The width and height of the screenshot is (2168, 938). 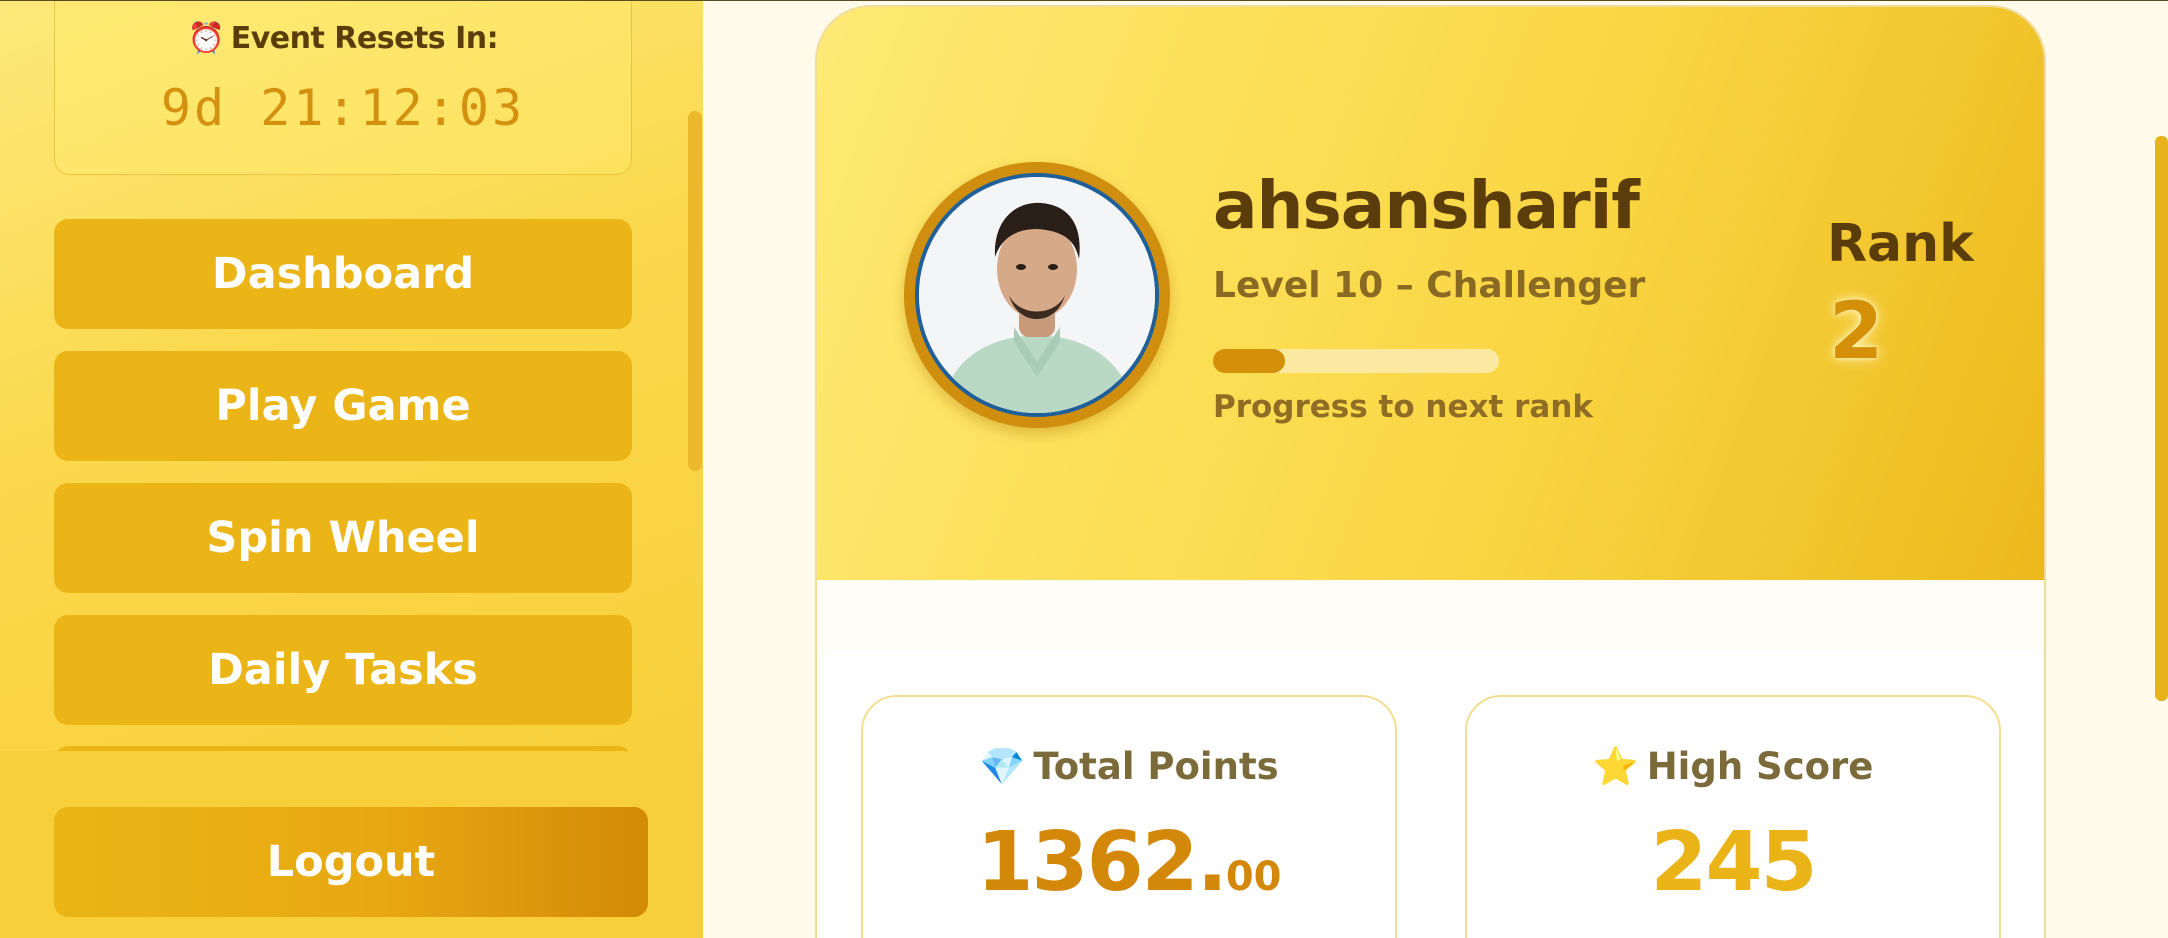 What do you see at coordinates (1253, 877) in the screenshot?
I see `total-points-decimals: 00` at bounding box center [1253, 877].